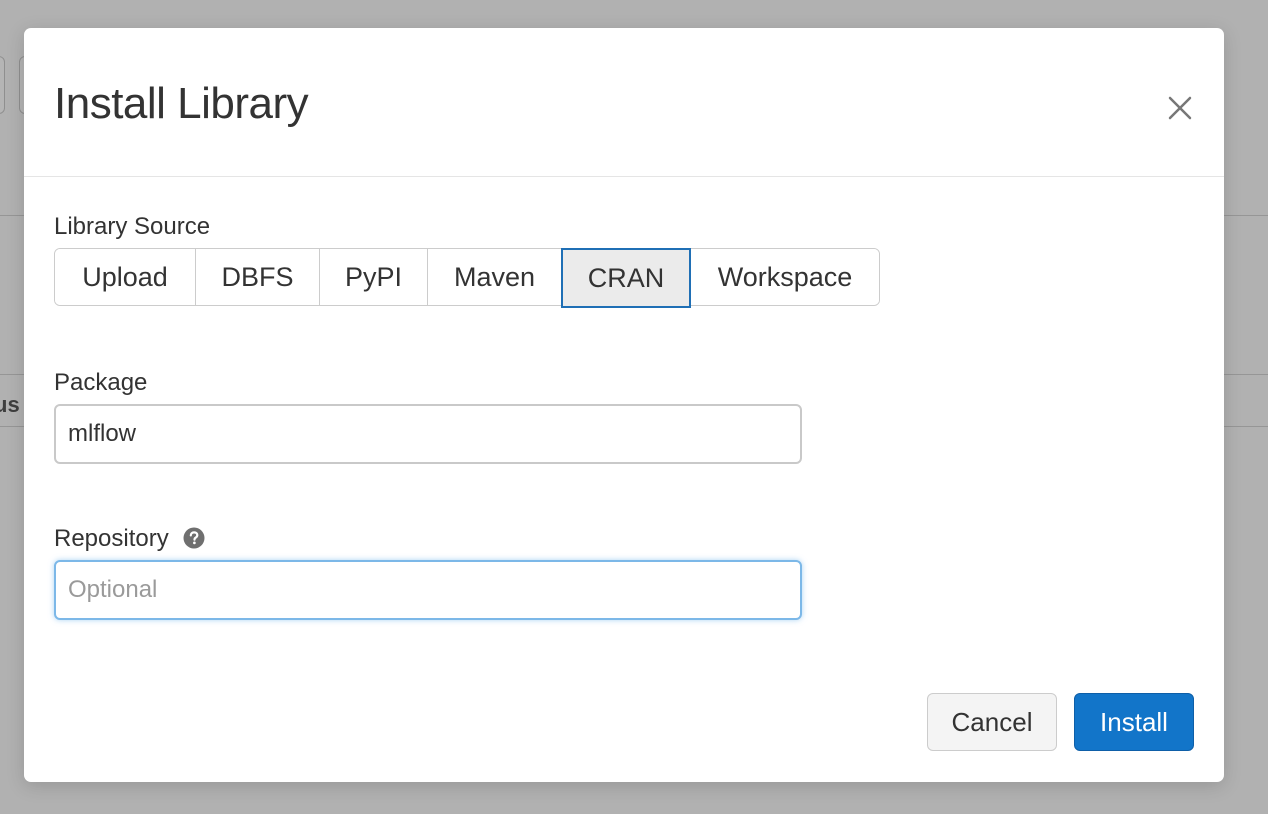 This screenshot has width=1268, height=814. I want to click on background-column-header: us, so click(10, 404).